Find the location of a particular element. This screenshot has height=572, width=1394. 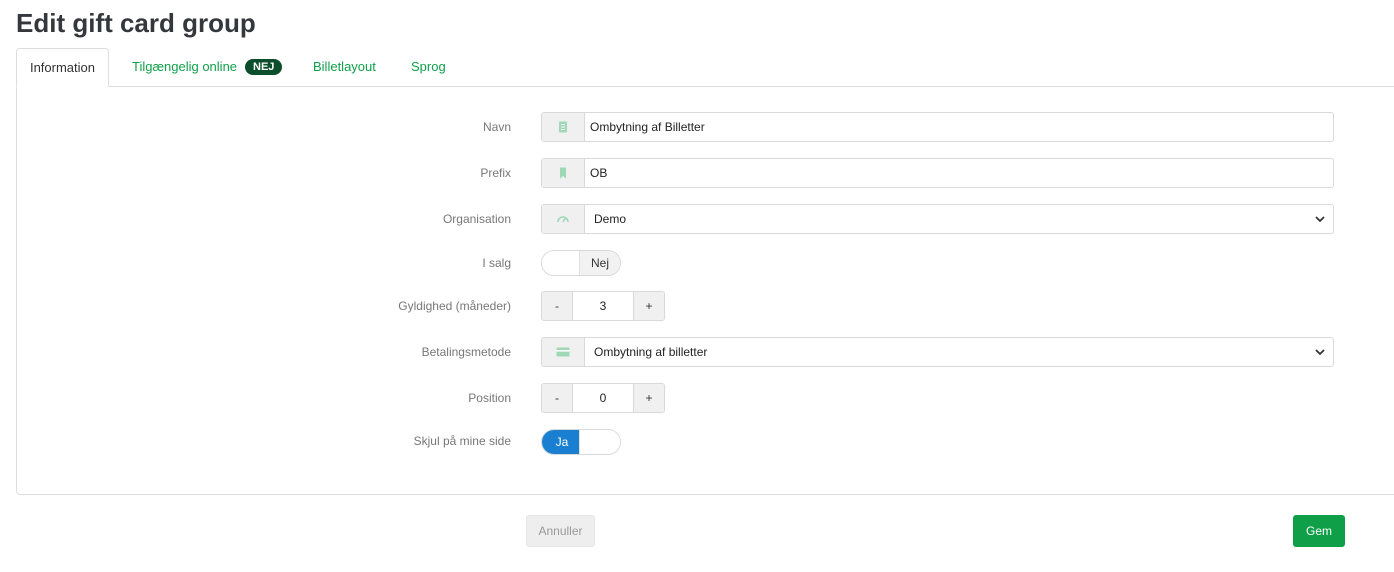

tab-sprog: Sprog is located at coordinates (428, 67).